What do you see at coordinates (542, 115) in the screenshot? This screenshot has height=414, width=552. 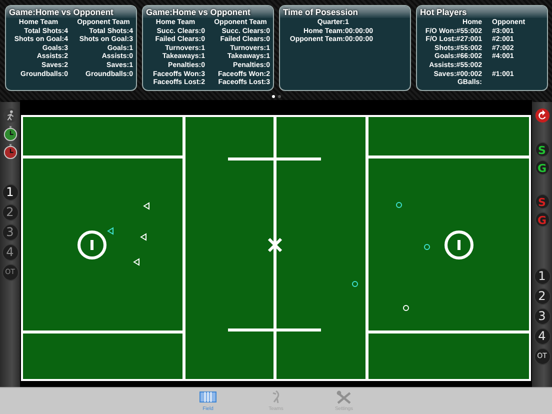 I see `undo-icon` at bounding box center [542, 115].